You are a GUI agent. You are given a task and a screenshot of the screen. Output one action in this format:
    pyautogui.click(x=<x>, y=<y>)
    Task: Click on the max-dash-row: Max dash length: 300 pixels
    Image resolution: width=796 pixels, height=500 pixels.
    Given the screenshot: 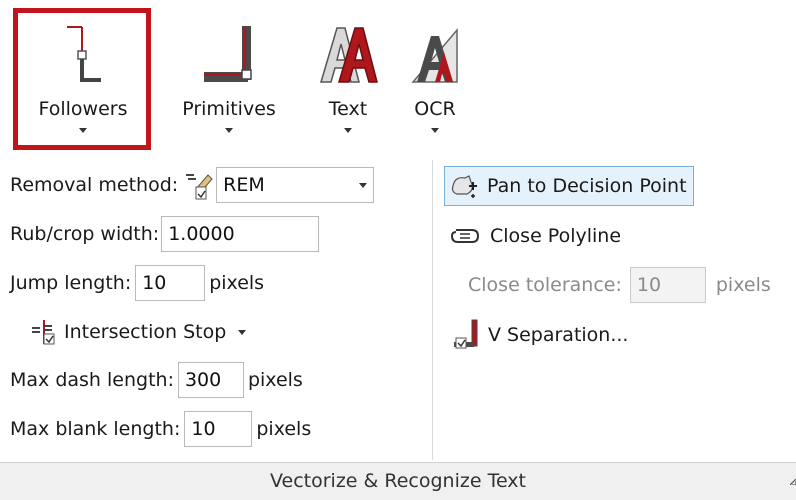 What is the action you would take?
    pyautogui.click(x=156, y=380)
    